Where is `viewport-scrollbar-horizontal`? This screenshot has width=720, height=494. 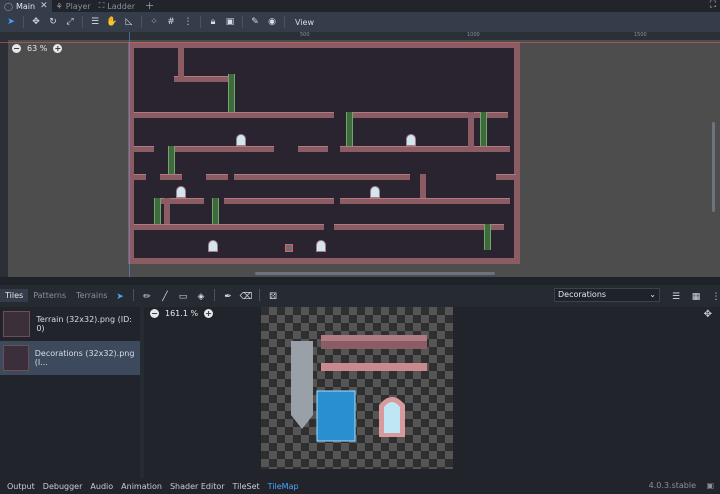 viewport-scrollbar-horizontal is located at coordinates (375, 273).